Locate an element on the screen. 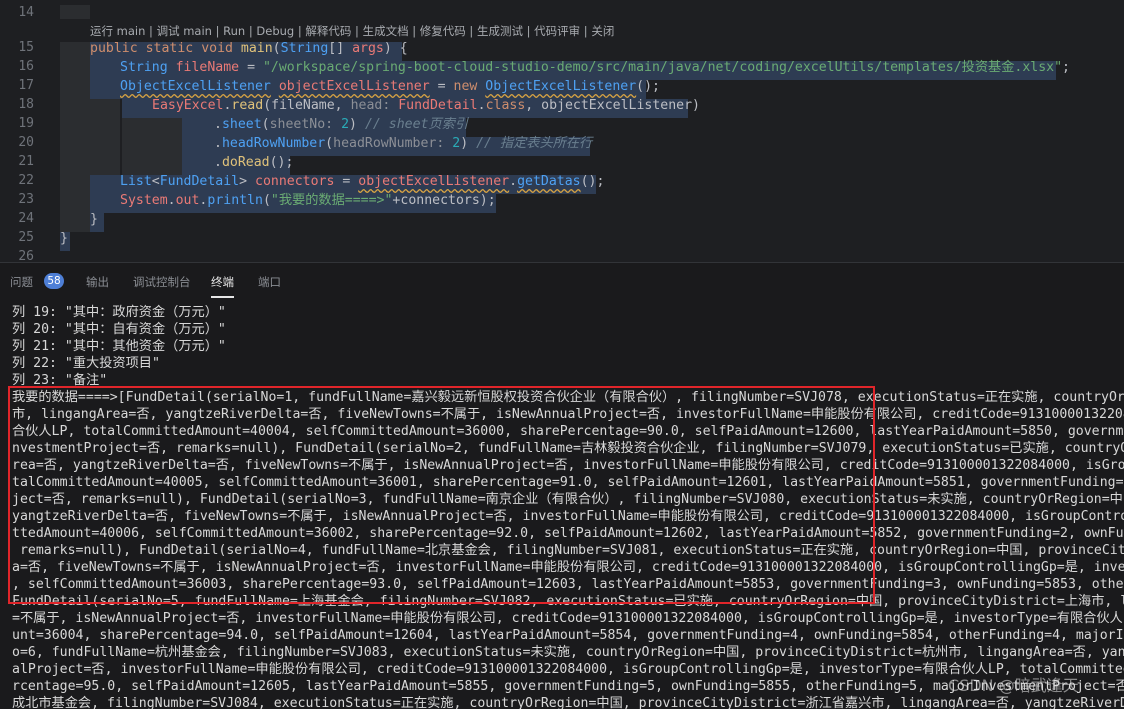  code-comment: // 指定表头所在行 is located at coordinates (534, 143).